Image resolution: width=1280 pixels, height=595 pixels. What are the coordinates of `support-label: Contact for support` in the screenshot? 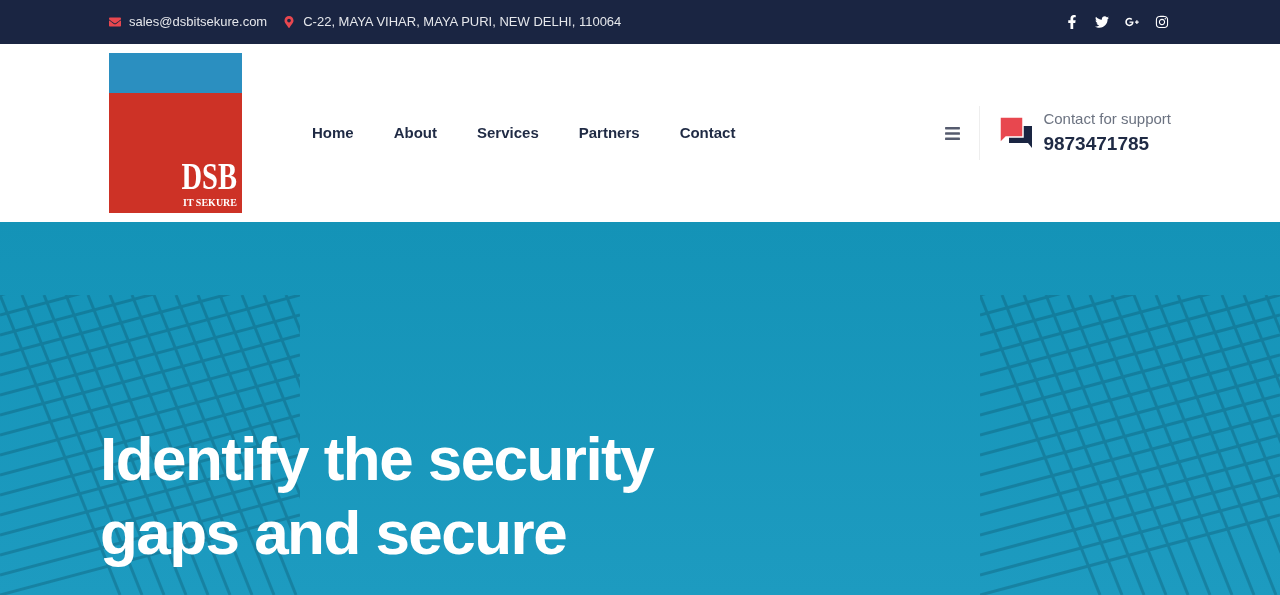 It's located at (1107, 118).